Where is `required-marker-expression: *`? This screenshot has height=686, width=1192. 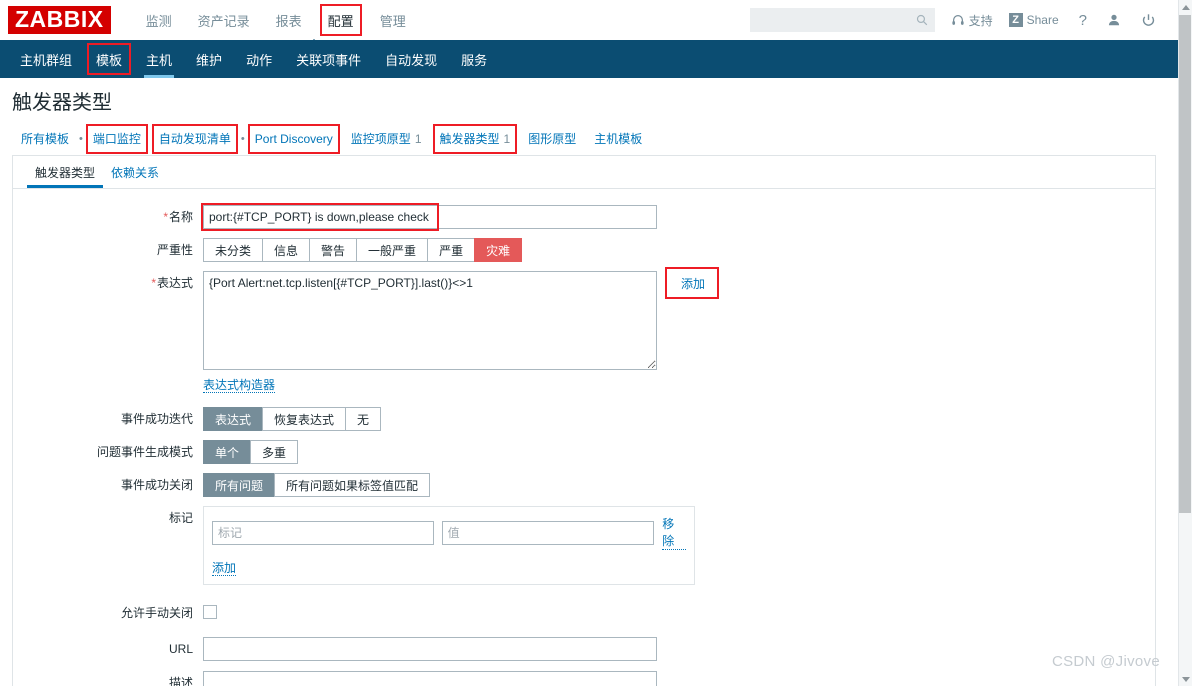
required-marker-expression: * is located at coordinates (153, 283).